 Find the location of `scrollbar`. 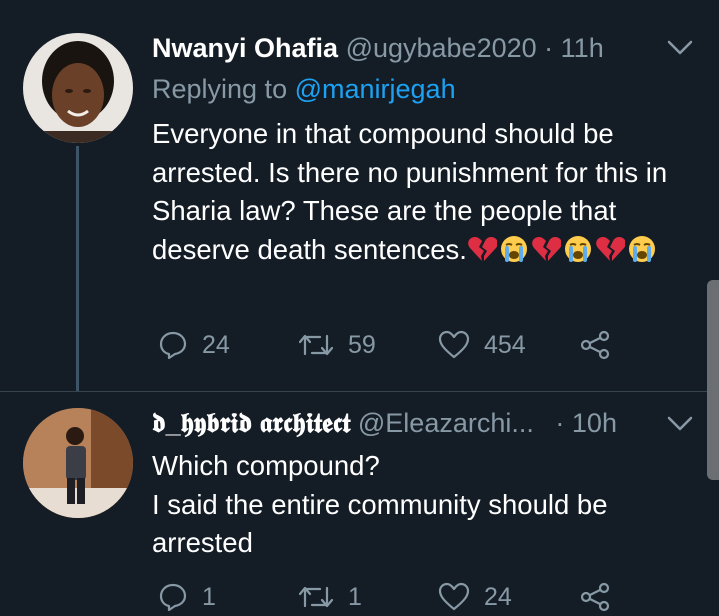

scrollbar is located at coordinates (713, 380).